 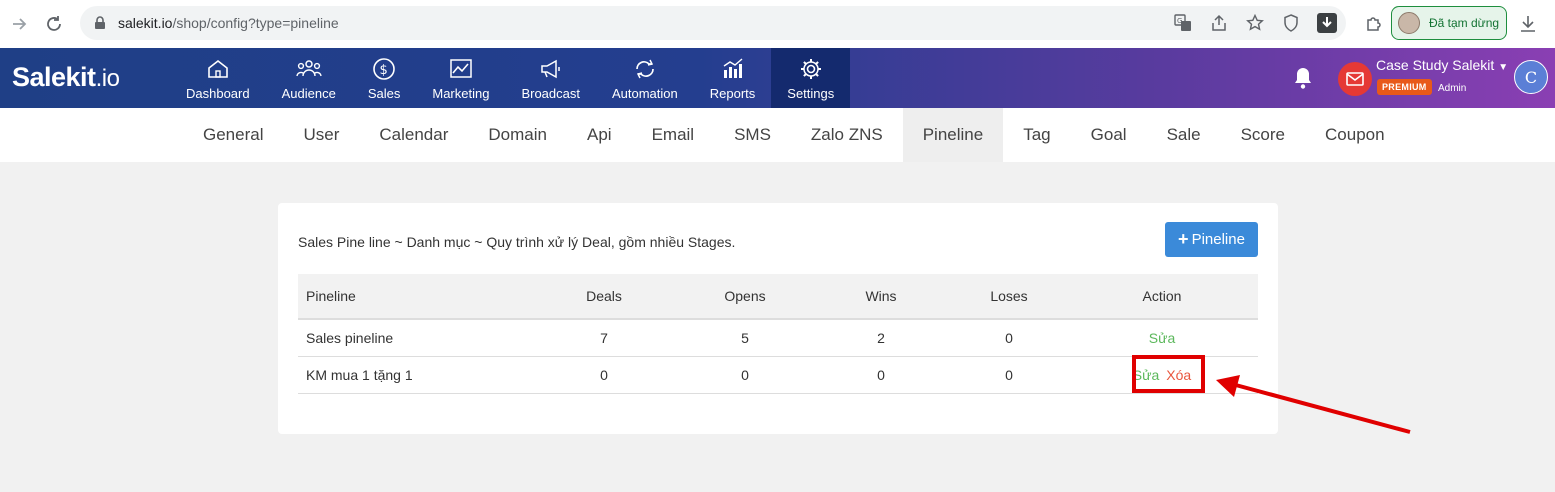 I want to click on table-row: KM mua 1 tặng 1 0 0 0 0 Sửa Xóa, so click(x=778, y=375).